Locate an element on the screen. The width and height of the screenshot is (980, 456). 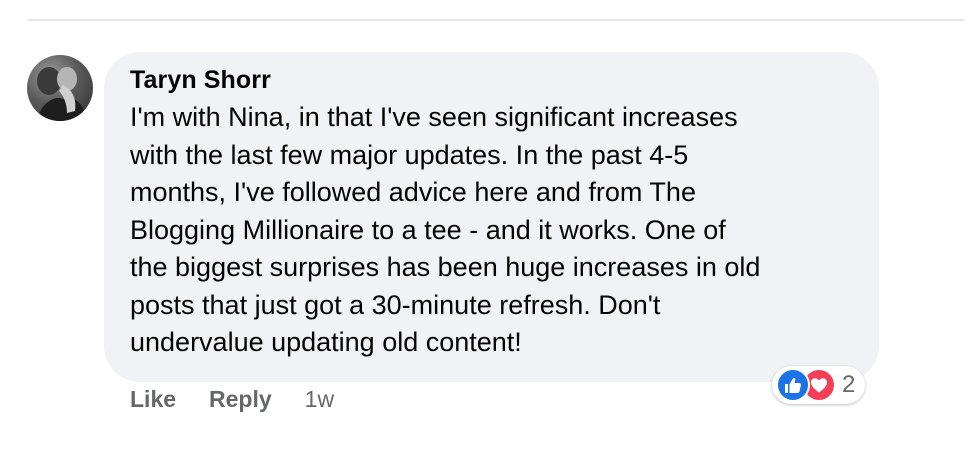
comment-actions: Like Reply 1w is located at coordinates (232, 399).